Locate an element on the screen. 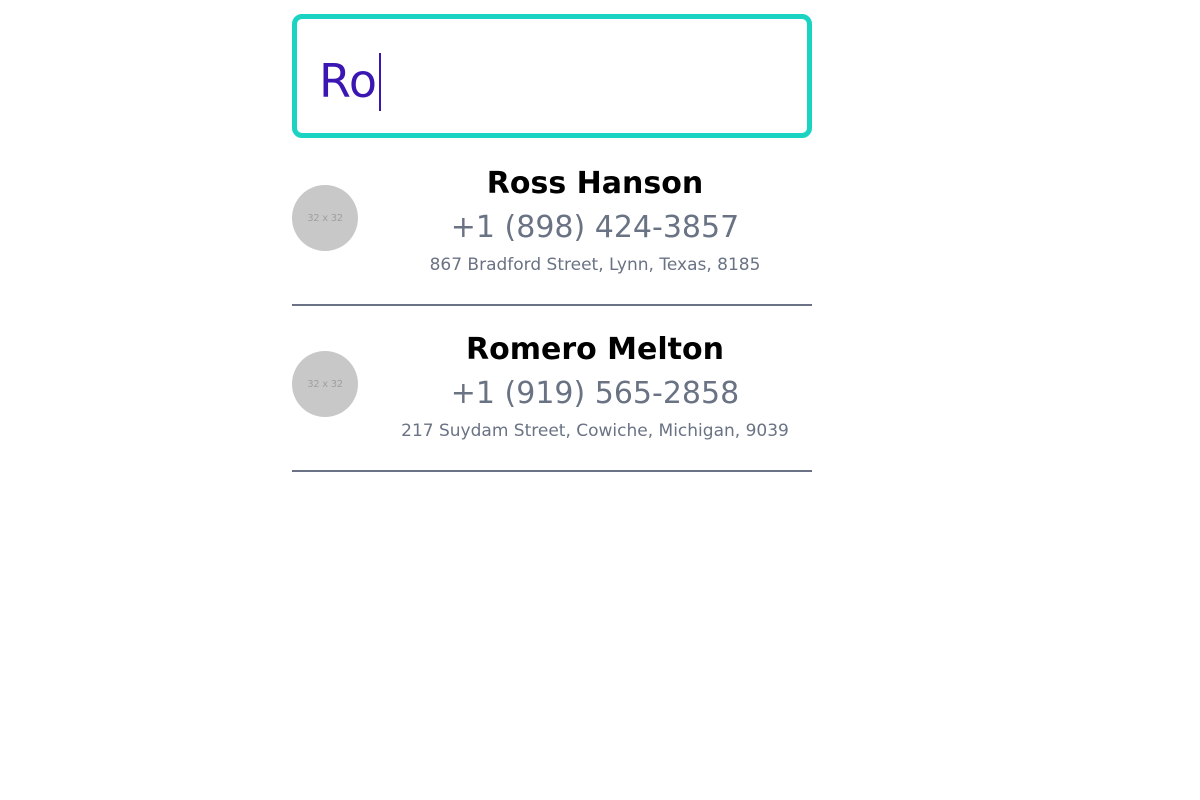 The image size is (1200, 800). search-query-text: Ro is located at coordinates (348, 81).